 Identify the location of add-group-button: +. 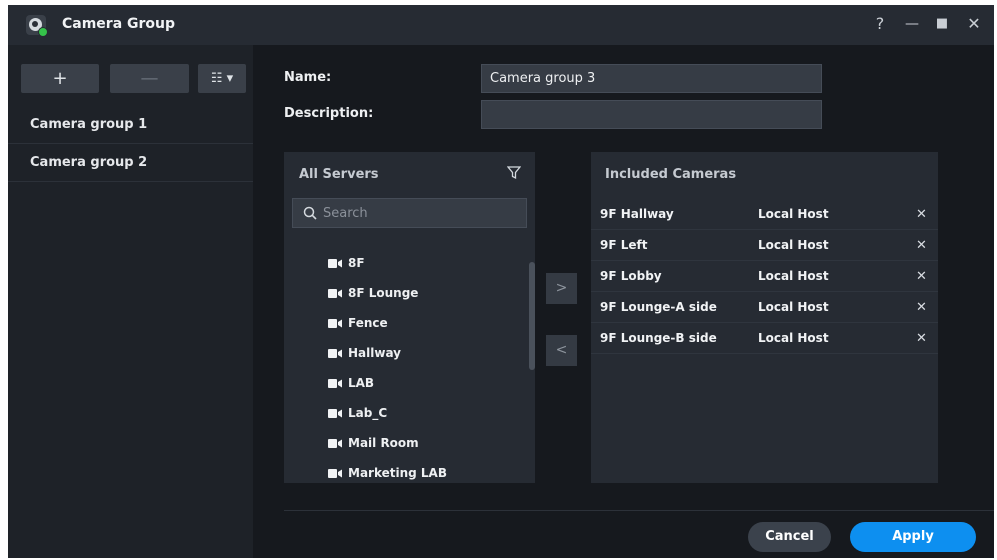
(60, 78).